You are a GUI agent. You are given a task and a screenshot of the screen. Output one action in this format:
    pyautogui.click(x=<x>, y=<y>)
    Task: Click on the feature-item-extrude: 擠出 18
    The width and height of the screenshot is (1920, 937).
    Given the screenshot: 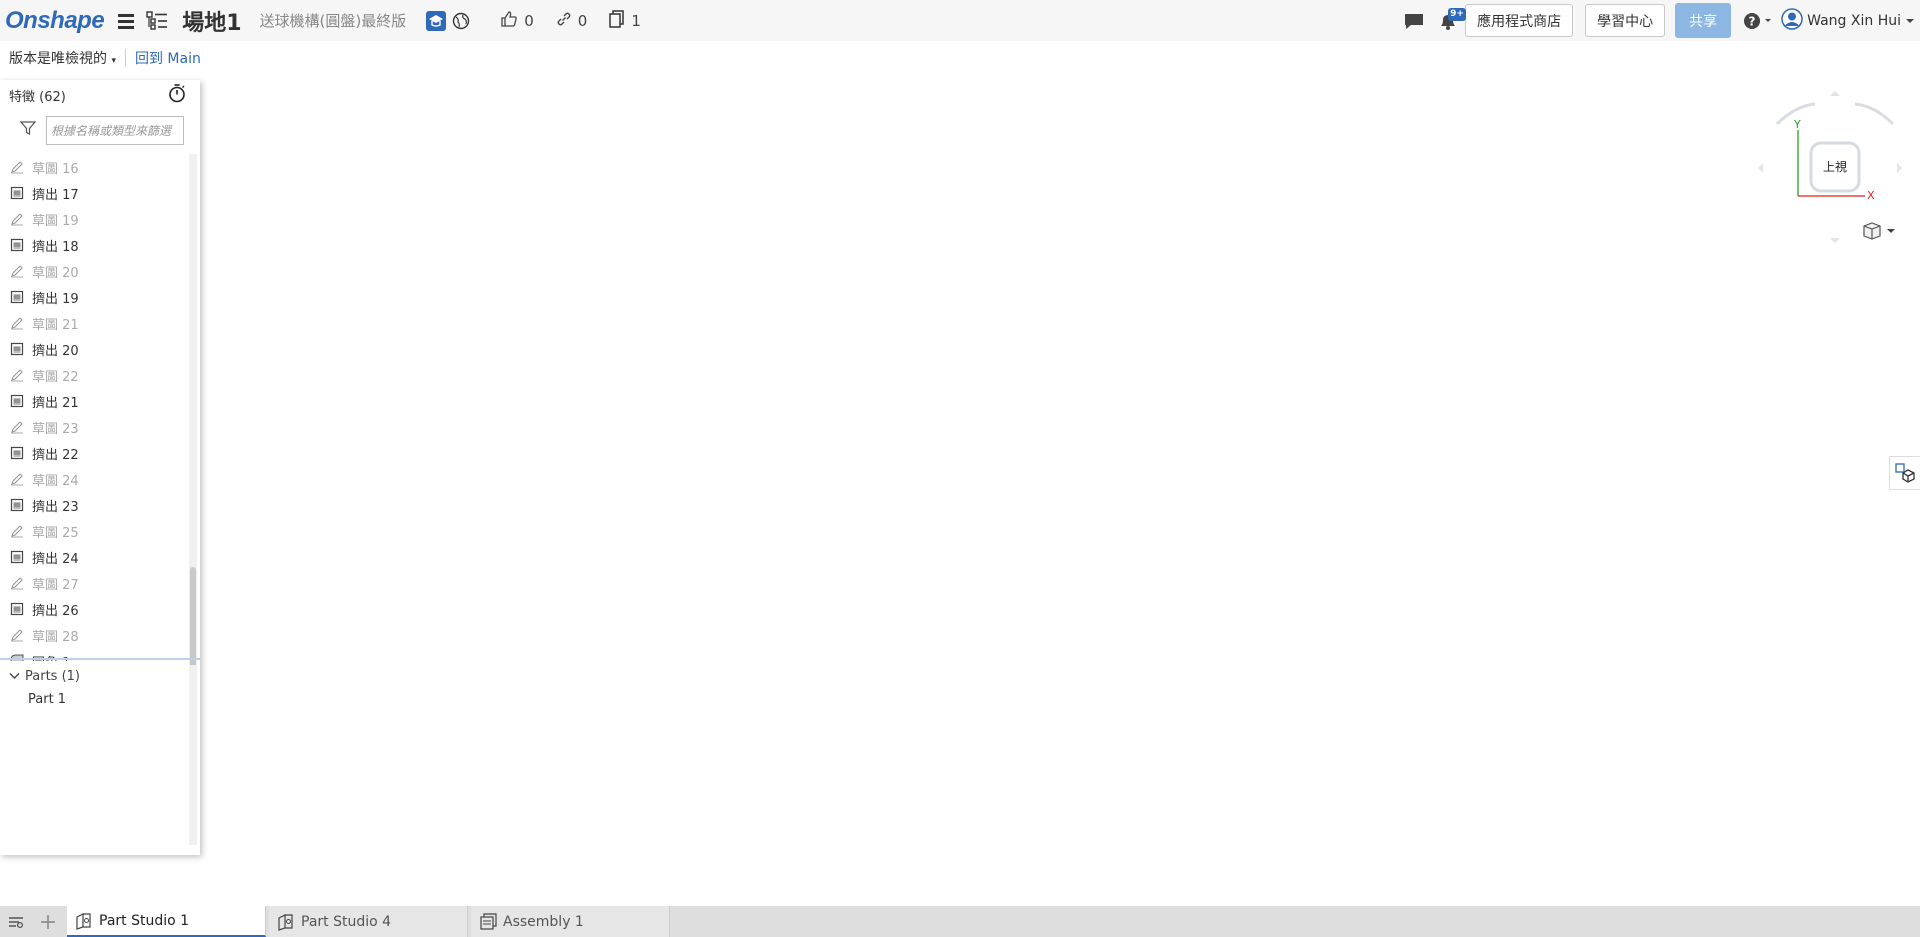 What is the action you would take?
    pyautogui.click(x=98, y=245)
    